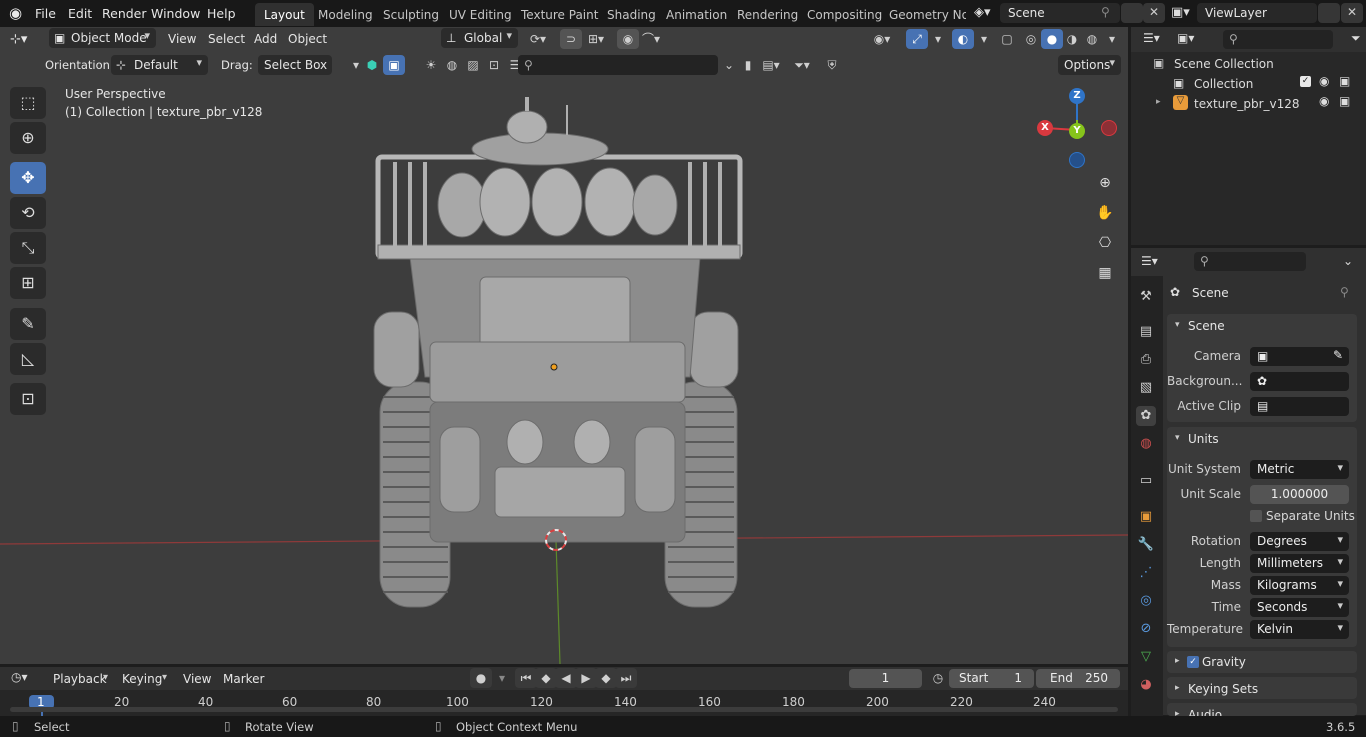  What do you see at coordinates (480, 14) in the screenshot?
I see `tab-uv-editing: UV Editing` at bounding box center [480, 14].